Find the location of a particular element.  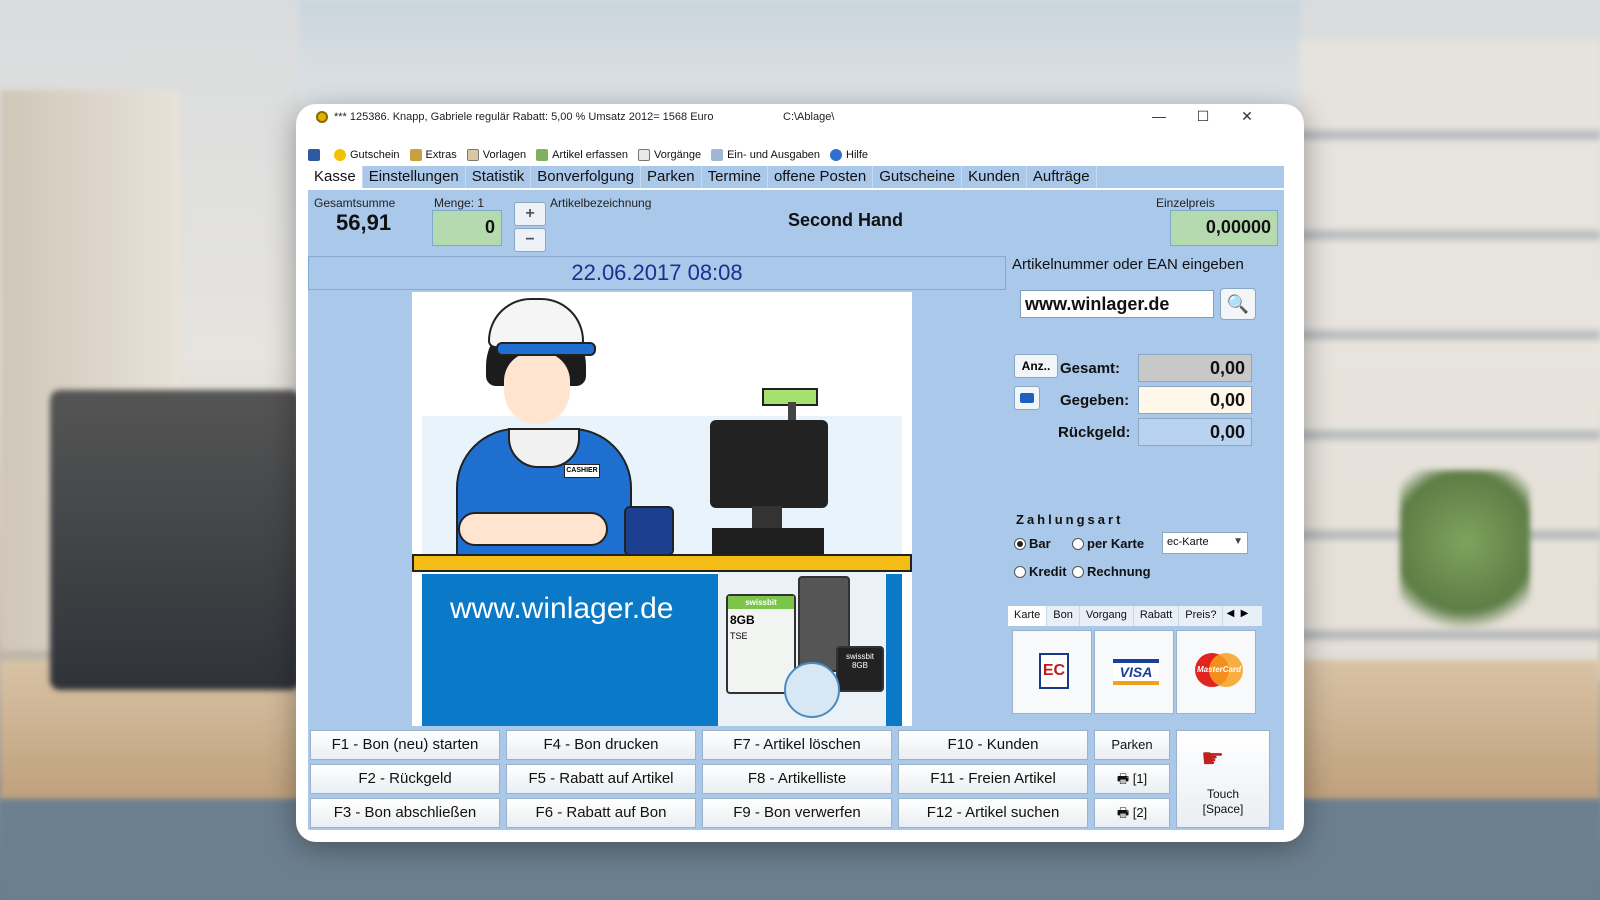

cash-drawer is located at coordinates (768, 541).